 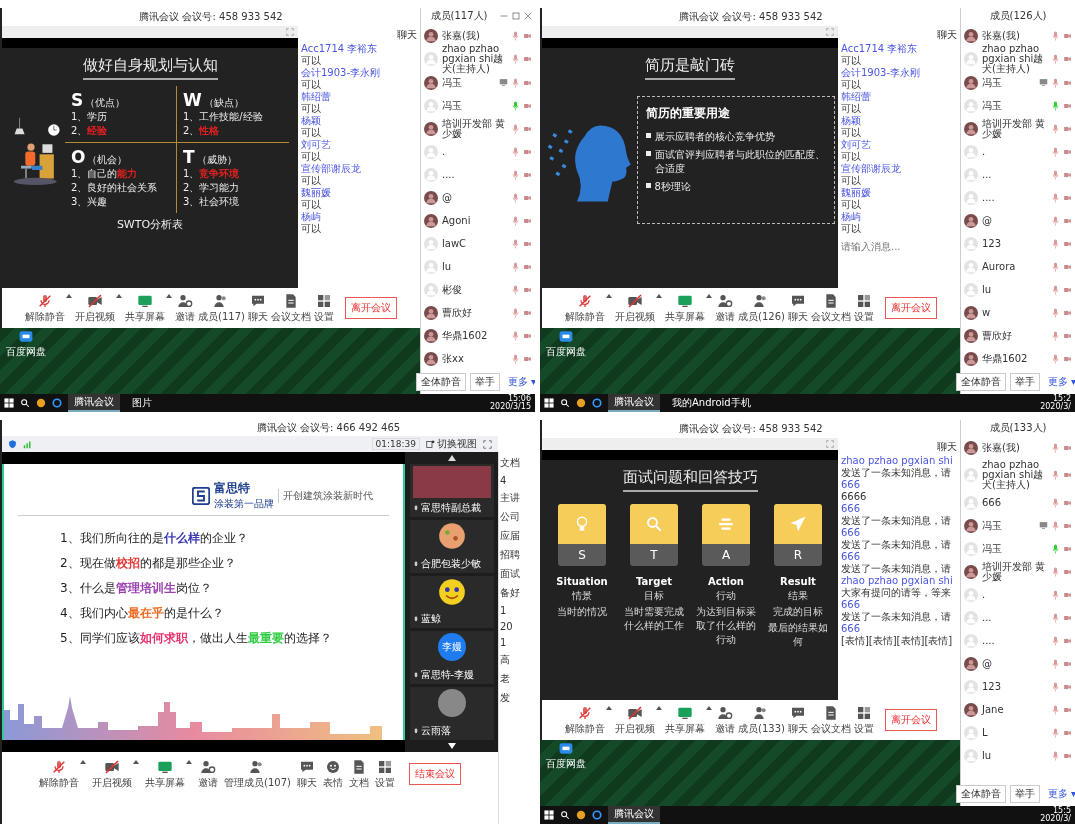 What do you see at coordinates (761, 720) in the screenshot?
I see `members-button: 成员(133)` at bounding box center [761, 720].